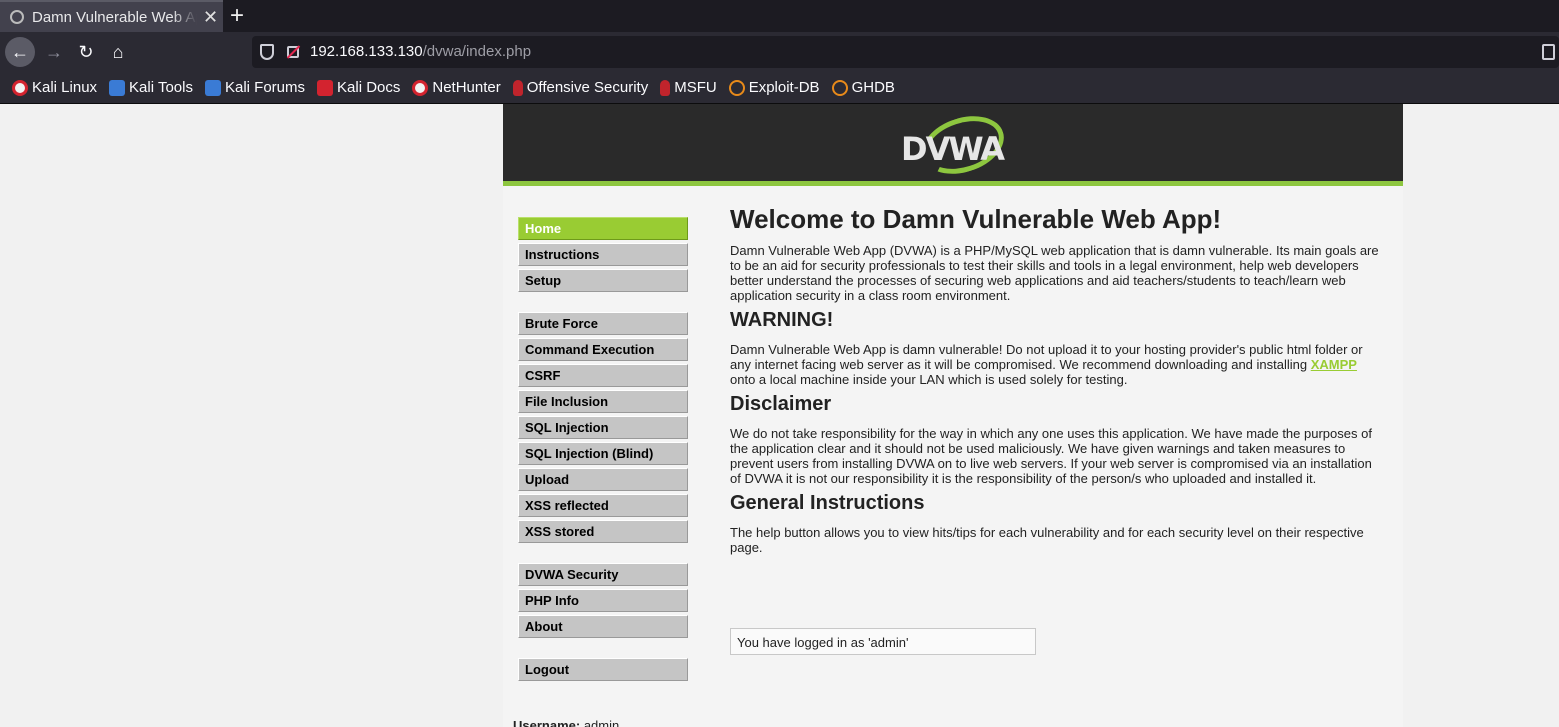  Describe the element at coordinates (366, 51) in the screenshot. I see `url-host: 192.168.133.130` at that location.